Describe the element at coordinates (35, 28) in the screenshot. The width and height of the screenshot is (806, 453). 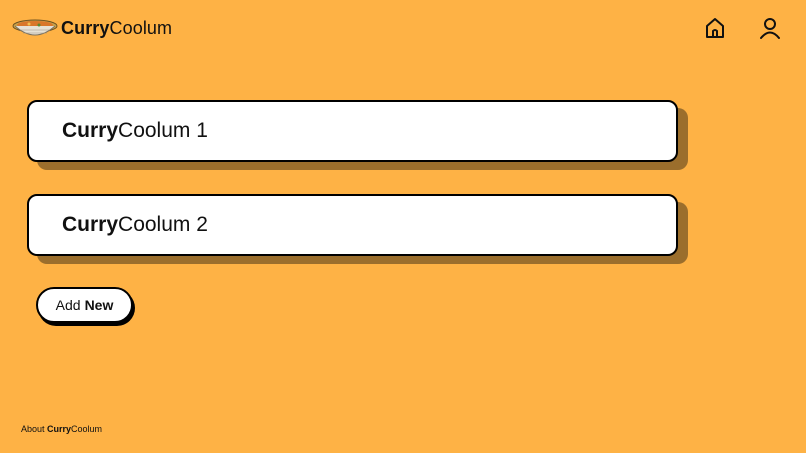
I see `curry-bowl-icon` at that location.